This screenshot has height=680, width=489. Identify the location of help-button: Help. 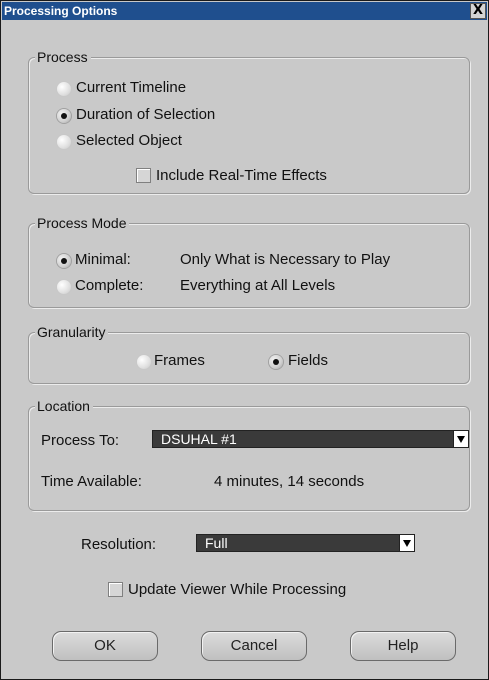
(403, 646).